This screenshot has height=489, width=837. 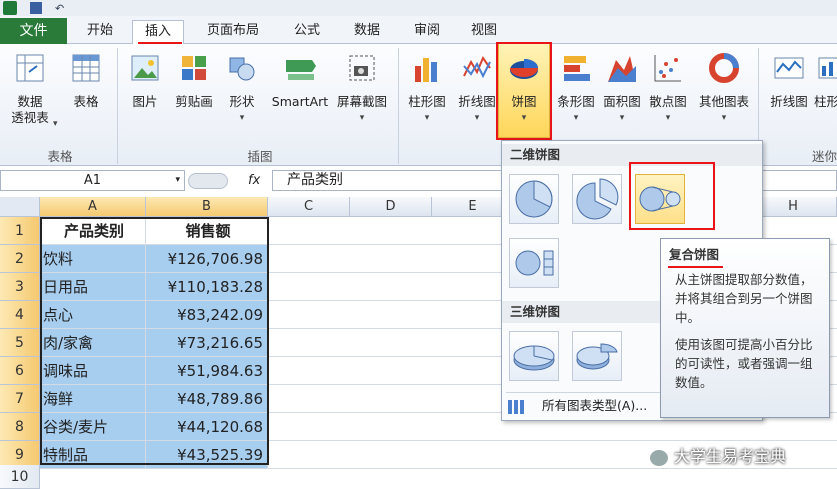 I want to click on sparkline-column-button: 柱形, so click(x=825, y=81).